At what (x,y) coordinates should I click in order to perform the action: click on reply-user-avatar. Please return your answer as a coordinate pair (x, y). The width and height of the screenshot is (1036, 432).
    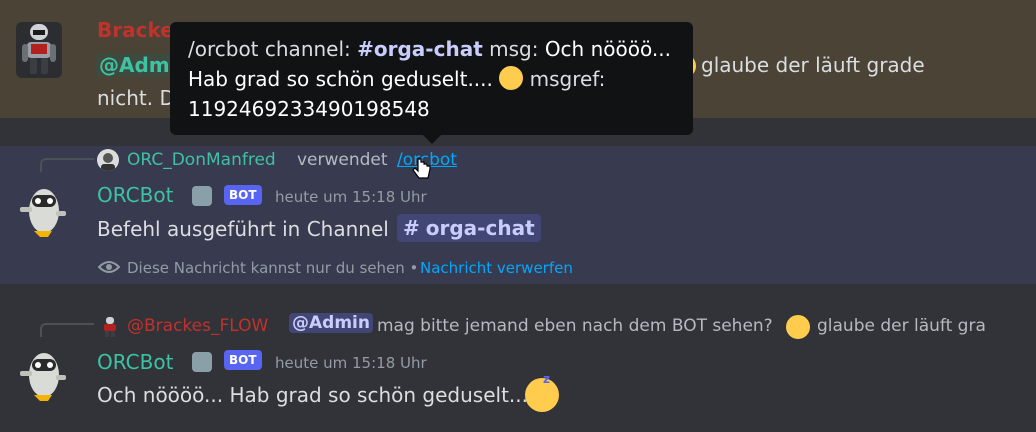
    Looking at the image, I should click on (108, 160).